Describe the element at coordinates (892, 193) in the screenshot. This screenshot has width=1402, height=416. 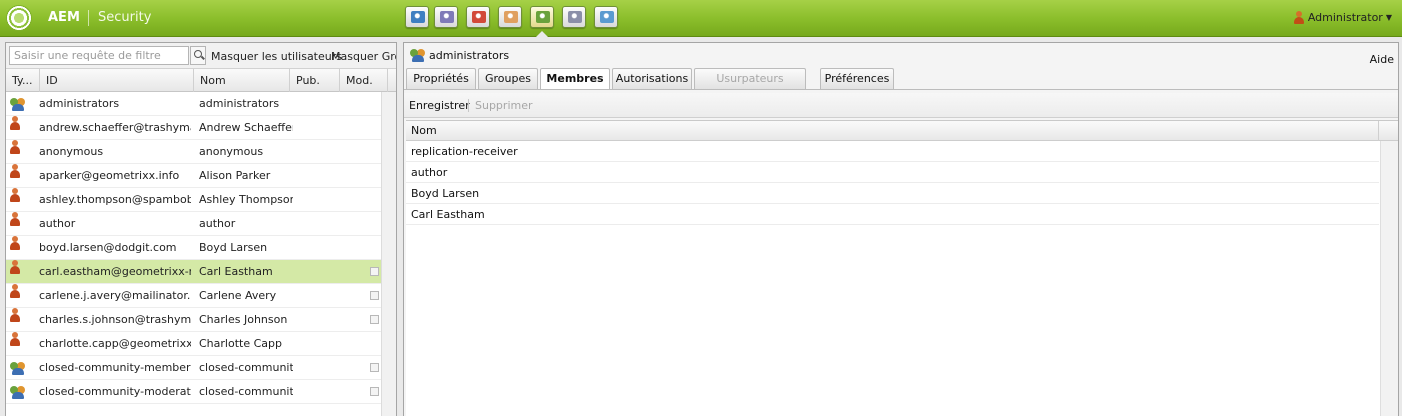
I see `member-row: Boyd Larsen` at that location.